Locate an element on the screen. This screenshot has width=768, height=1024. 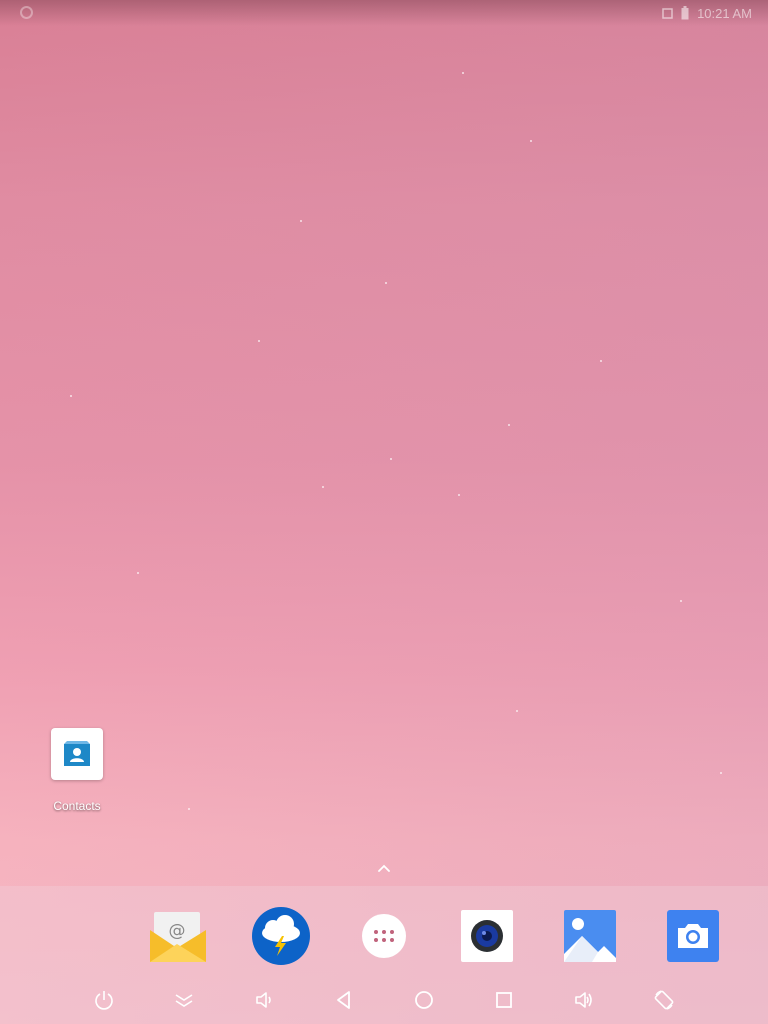
recents-button is located at coordinates (504, 1000).